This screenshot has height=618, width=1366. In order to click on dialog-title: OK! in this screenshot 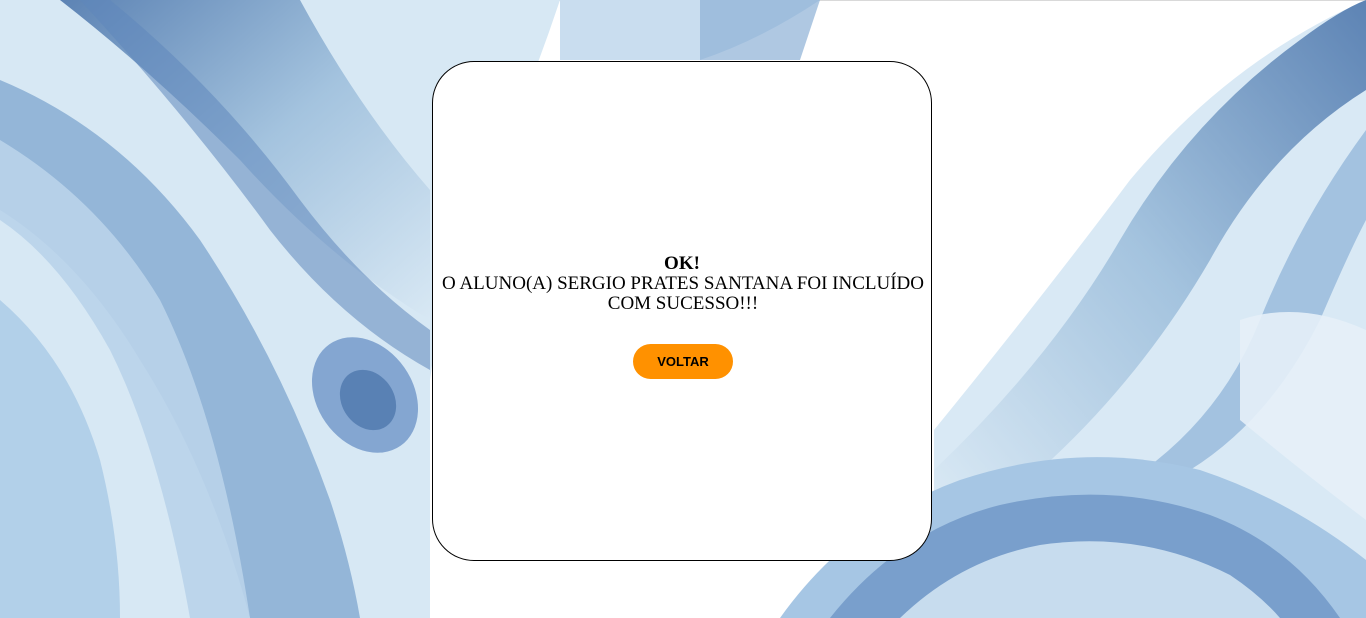, I will do `click(682, 263)`.